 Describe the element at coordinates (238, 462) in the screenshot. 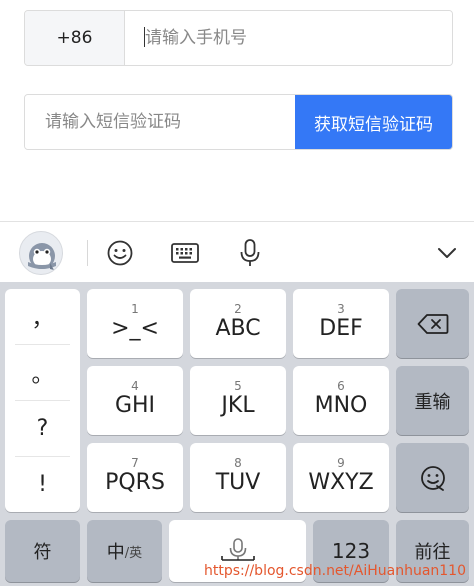

I see `key-number: 8` at that location.